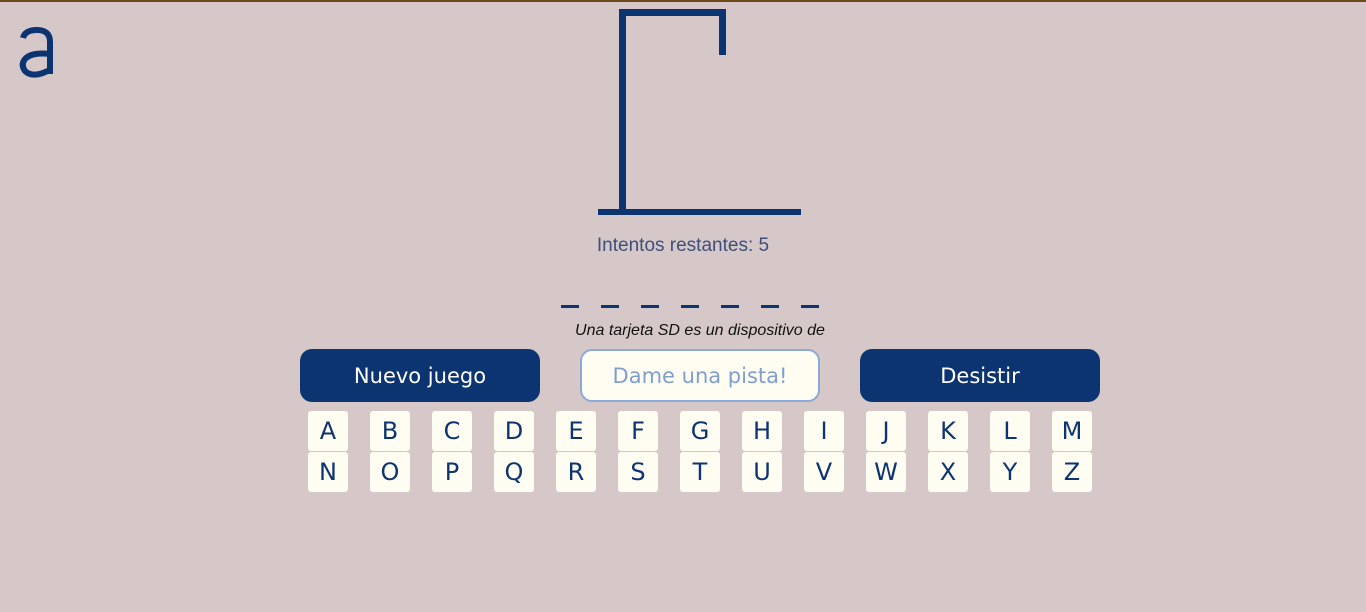 The image size is (1366, 612). Describe the element at coordinates (1072, 472) in the screenshot. I see `key-z: Z` at that location.